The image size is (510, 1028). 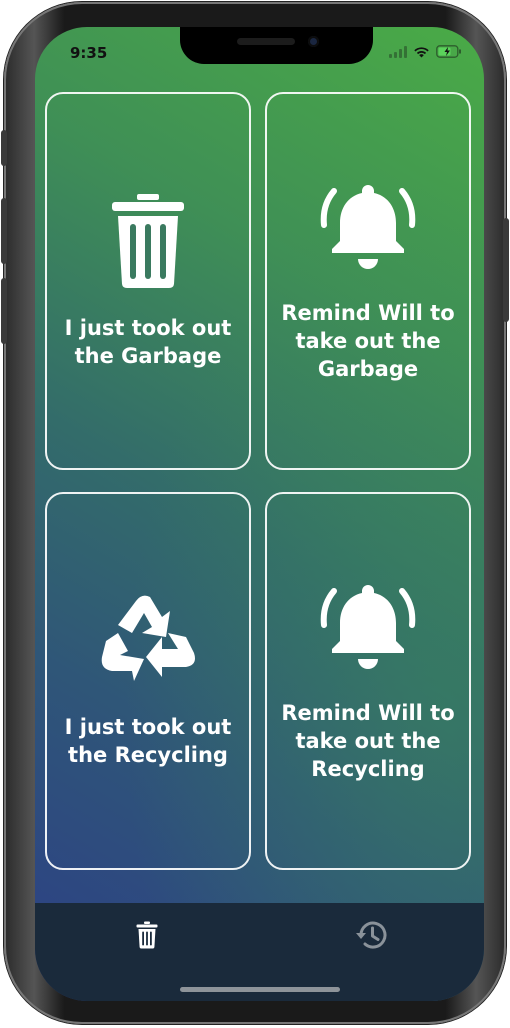 What do you see at coordinates (313, 41) in the screenshot?
I see `front-camera` at bounding box center [313, 41].